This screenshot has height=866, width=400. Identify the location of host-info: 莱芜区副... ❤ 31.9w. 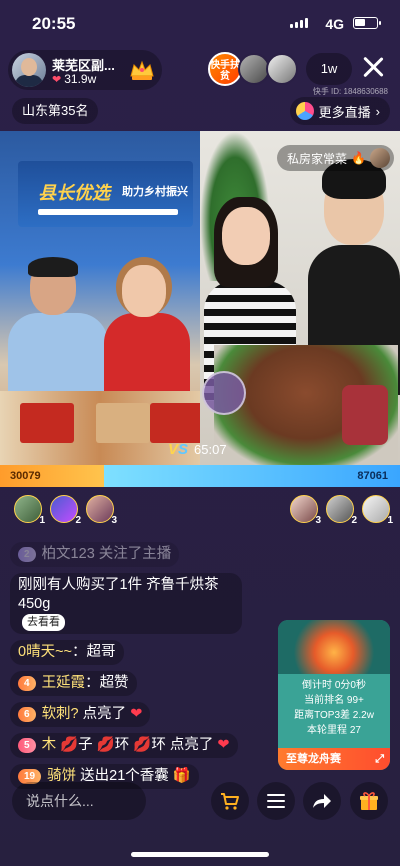
(85, 70).